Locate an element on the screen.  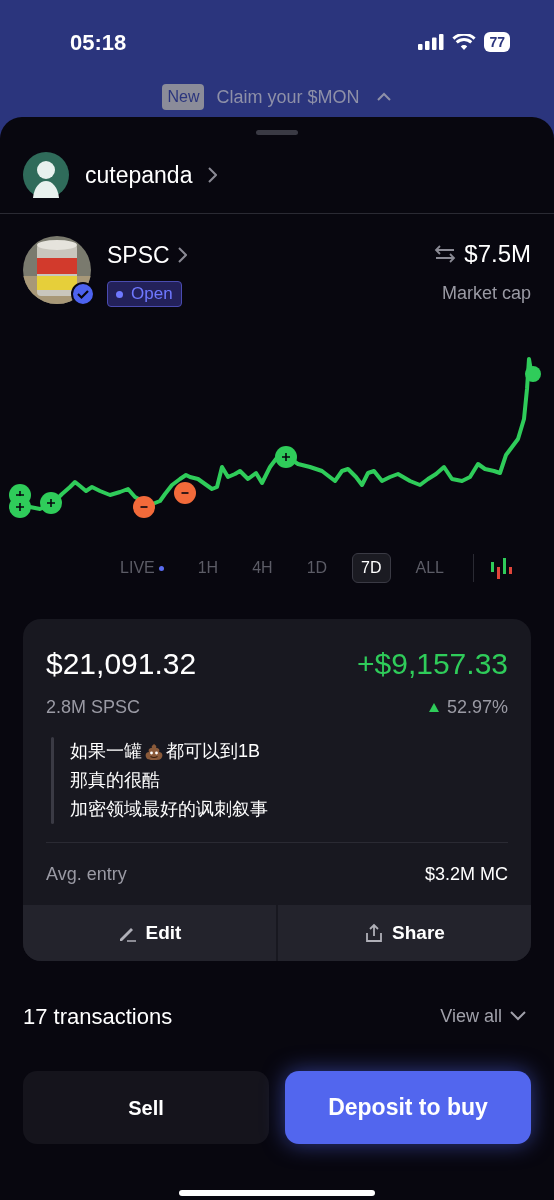
view-all-link: View all is located at coordinates (471, 1016).